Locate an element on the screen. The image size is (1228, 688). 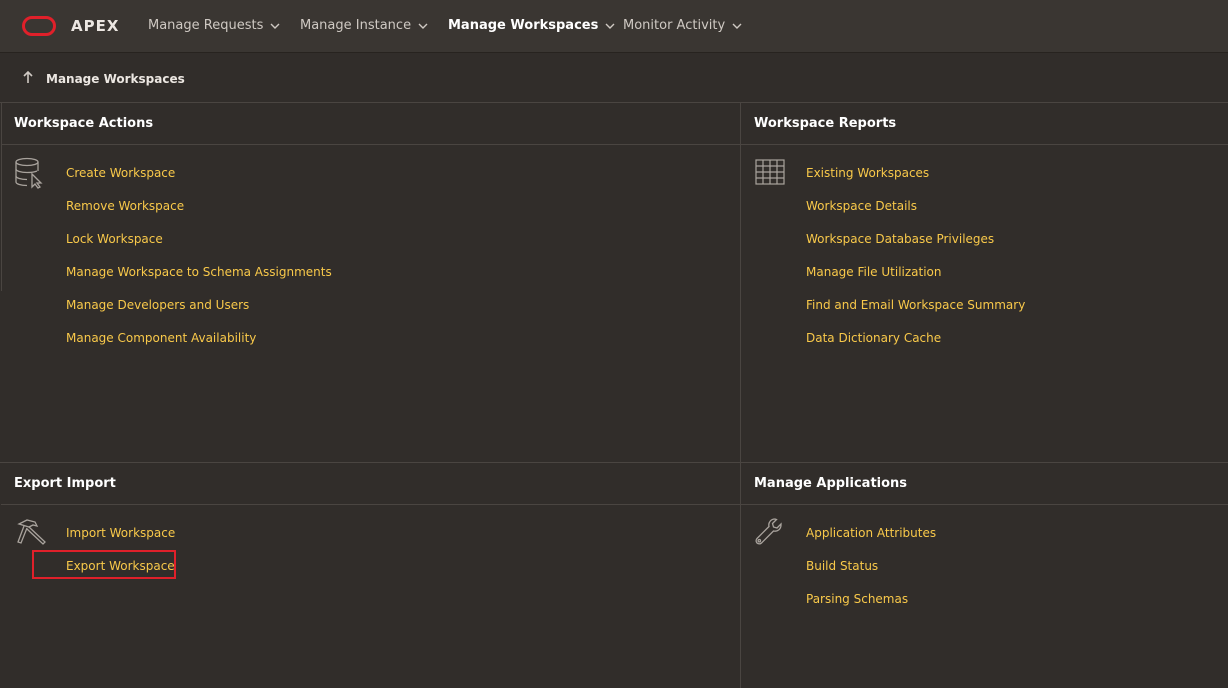
link-manage-workspace-schema: Manage Workspace to Schema Assignments is located at coordinates (199, 272).